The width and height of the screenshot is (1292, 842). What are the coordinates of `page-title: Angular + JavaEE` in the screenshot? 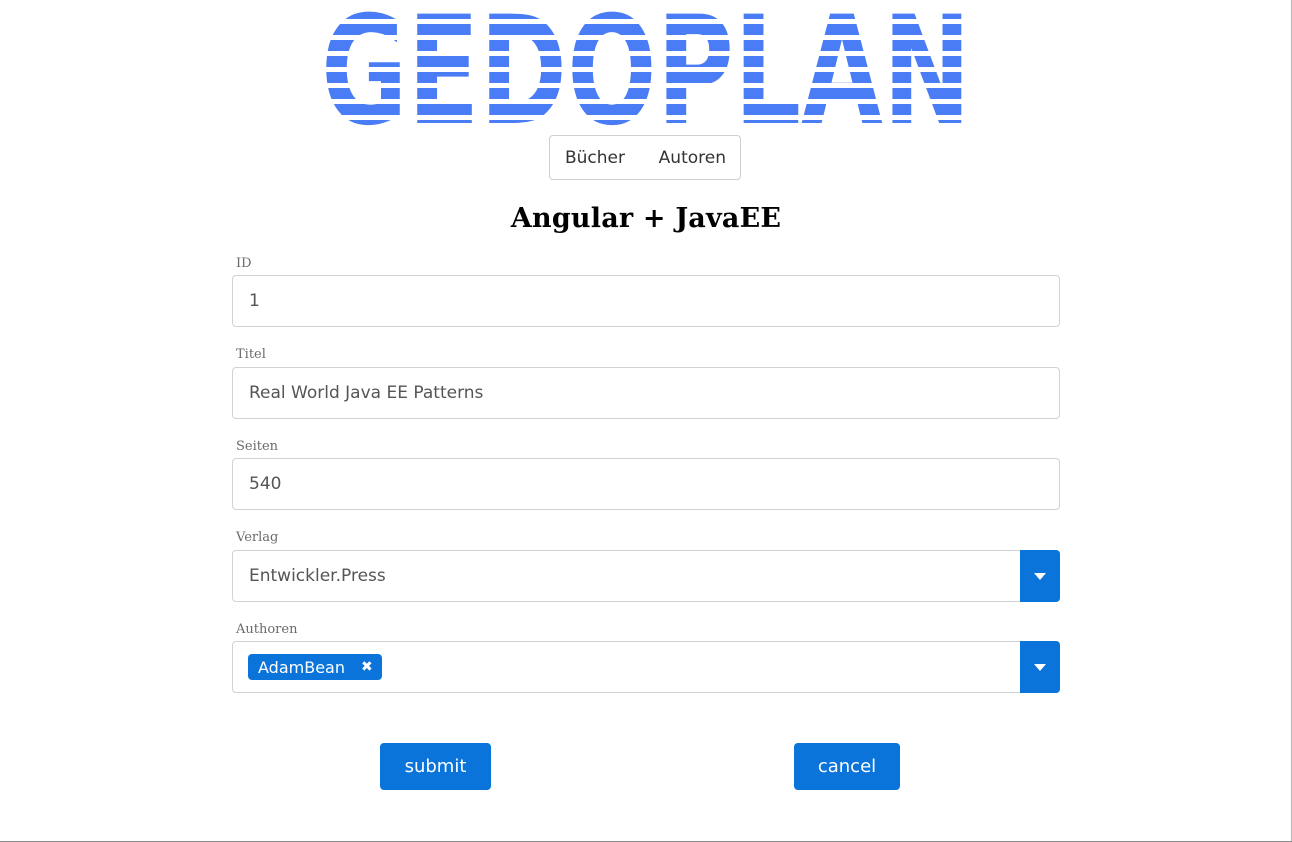 It's located at (646, 218).